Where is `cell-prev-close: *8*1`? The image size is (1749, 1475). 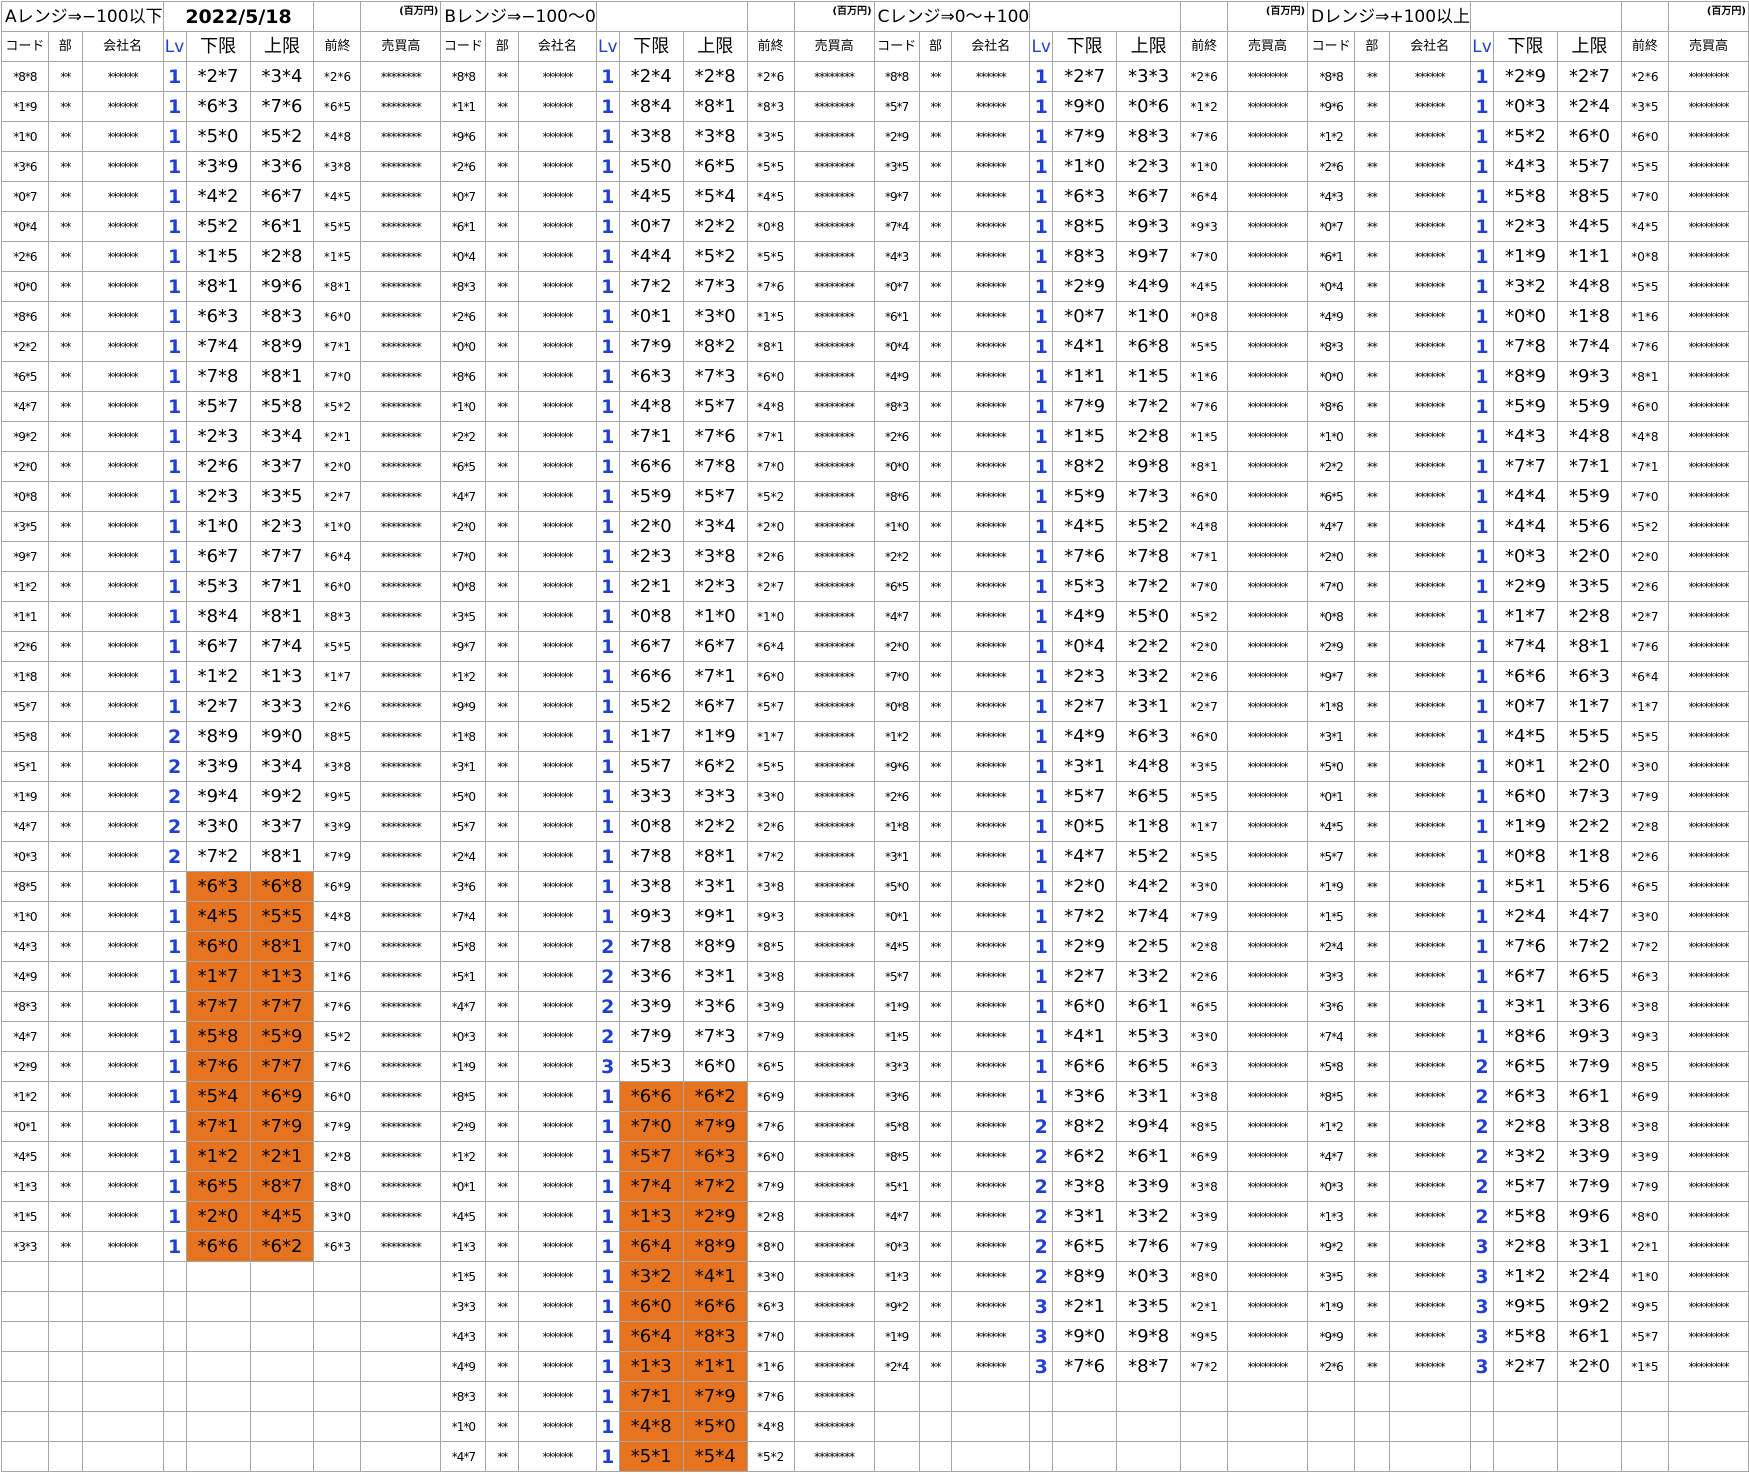 cell-prev-close: *8*1 is located at coordinates (337, 286).